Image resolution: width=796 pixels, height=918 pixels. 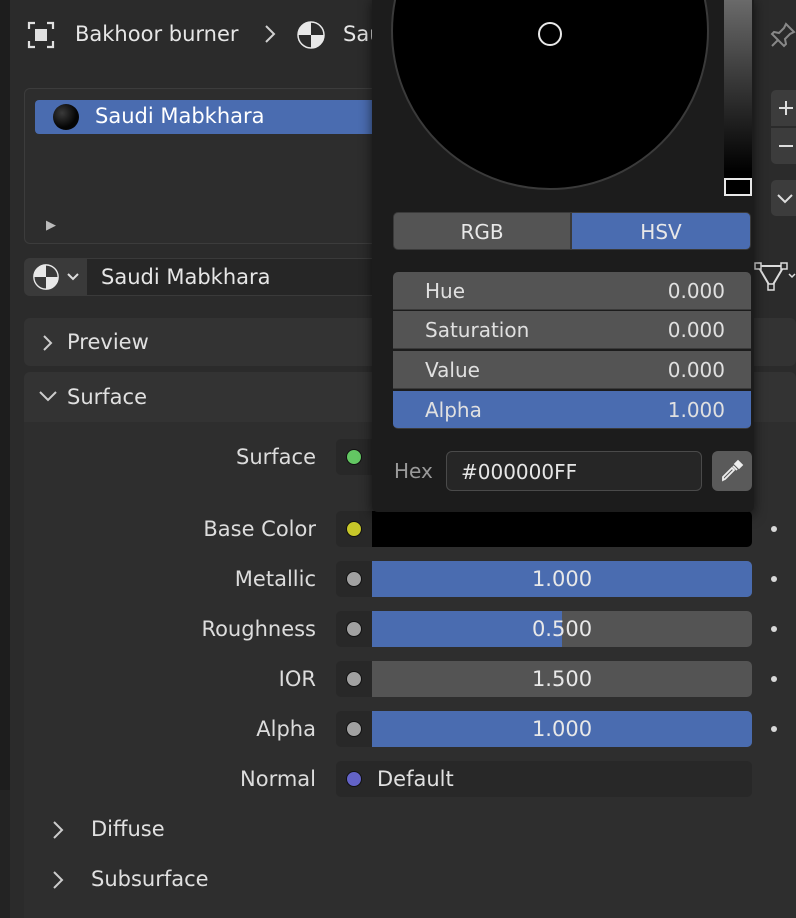 I want to click on saturation-field: Saturation 0.000, so click(x=572, y=330).